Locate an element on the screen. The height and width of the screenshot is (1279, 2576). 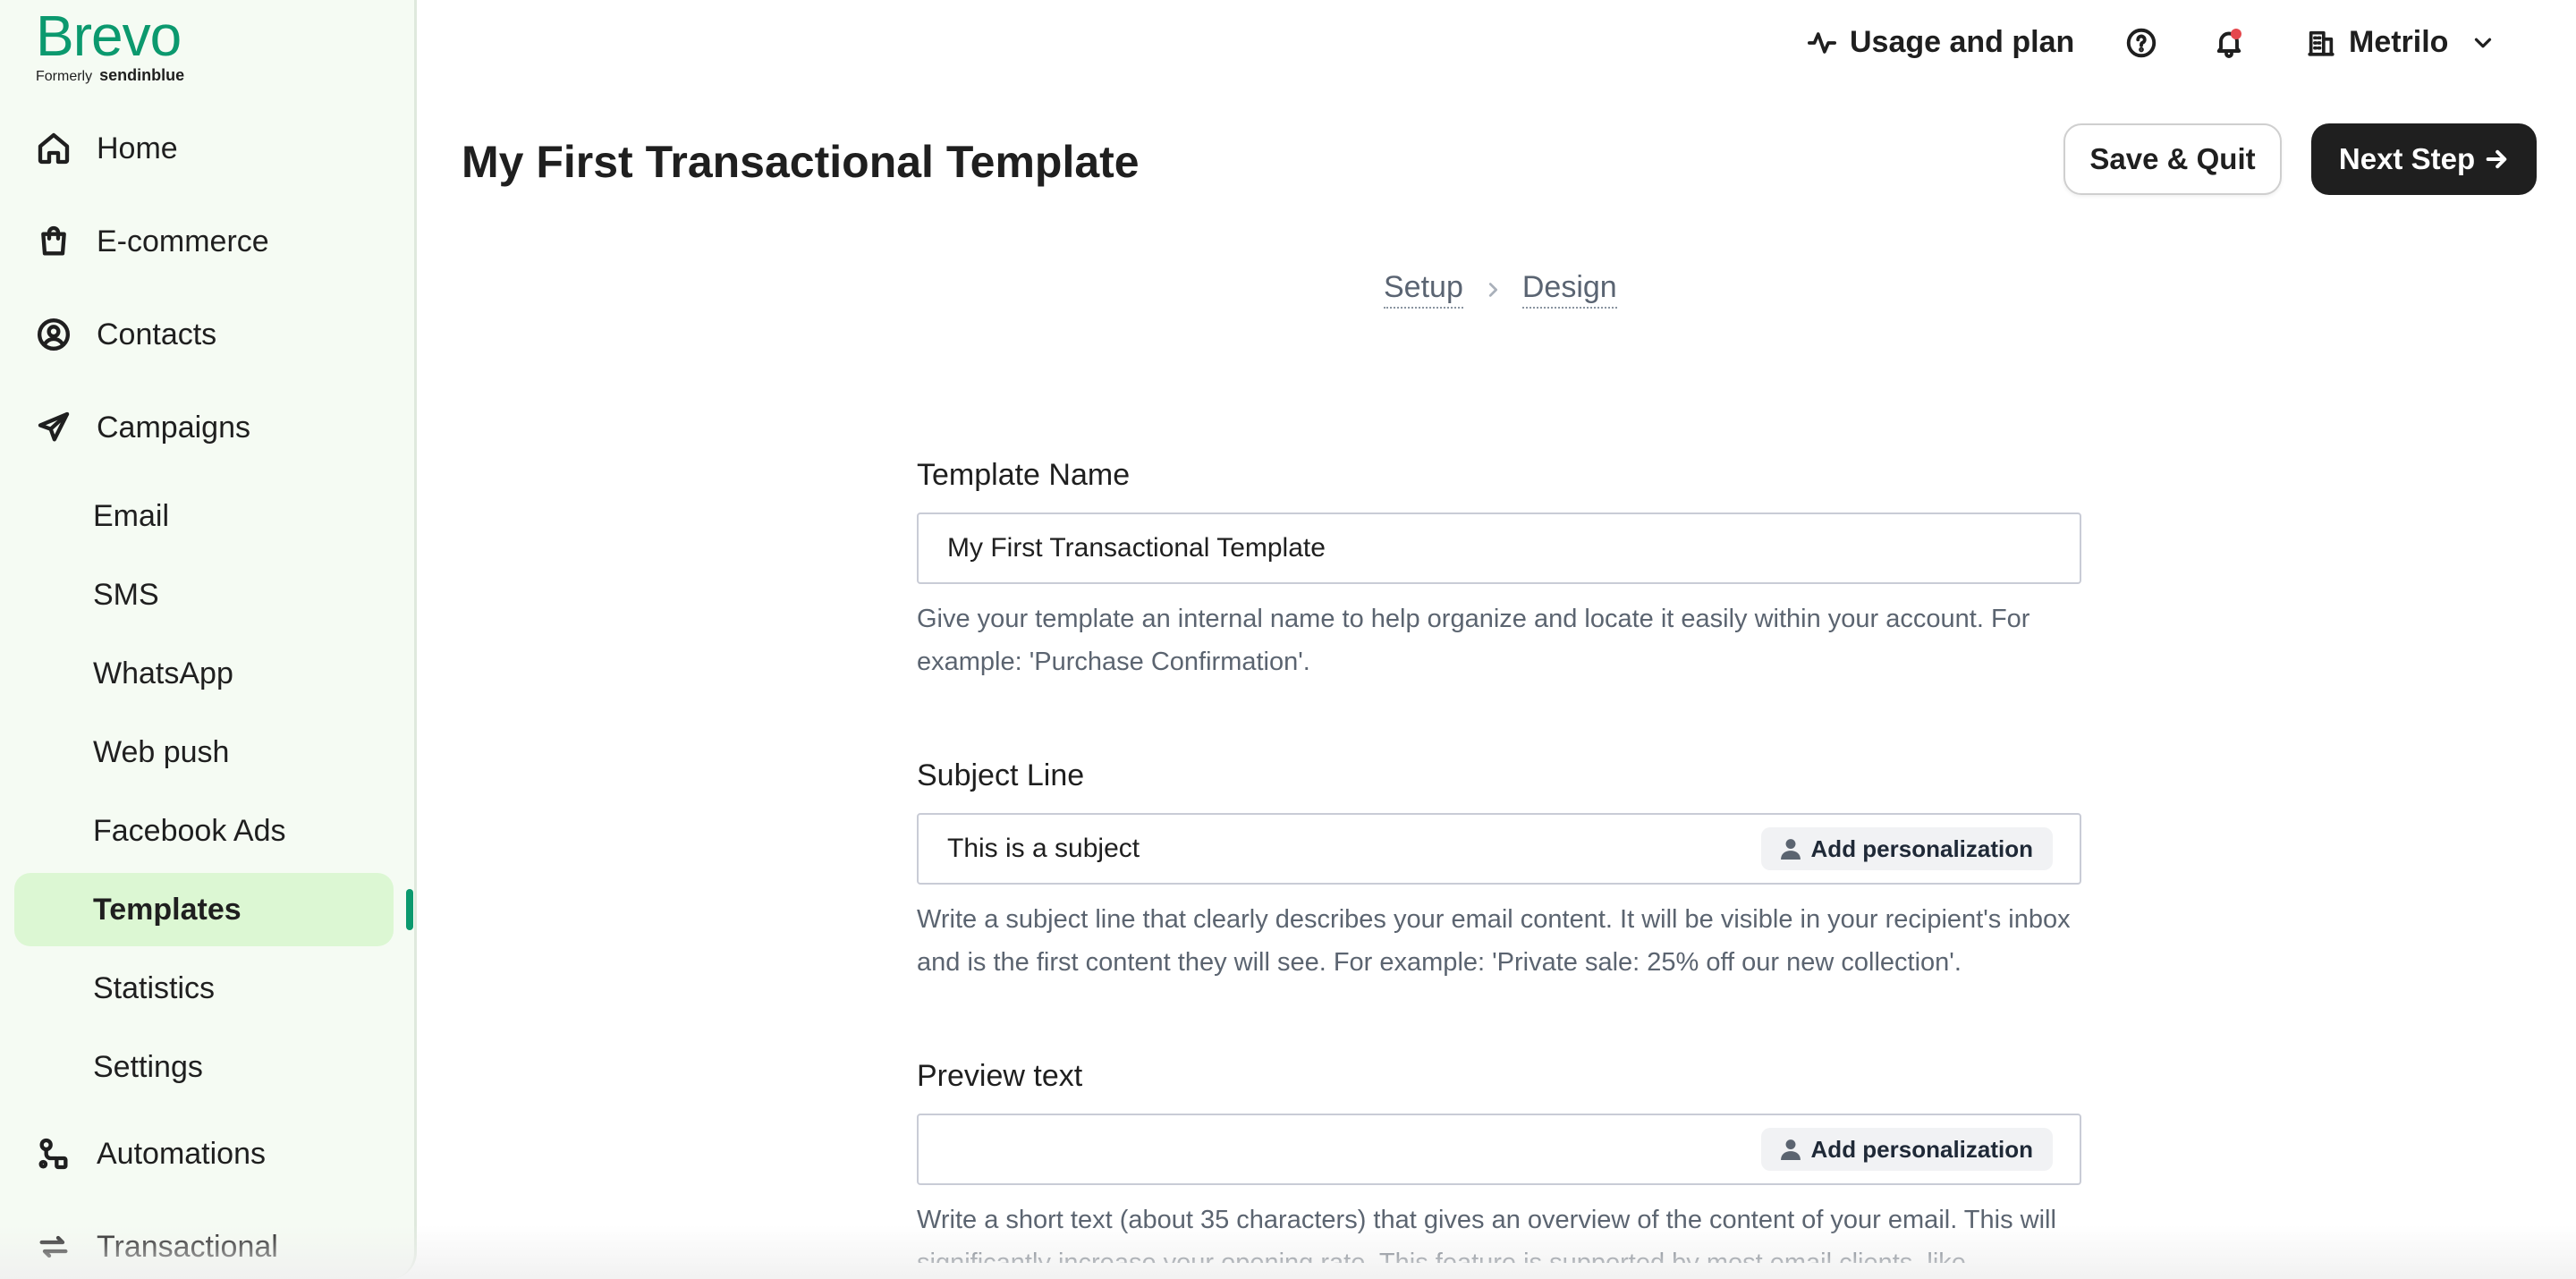
preview-add-personalization-button: Add personalization is located at coordinates (1906, 1149).